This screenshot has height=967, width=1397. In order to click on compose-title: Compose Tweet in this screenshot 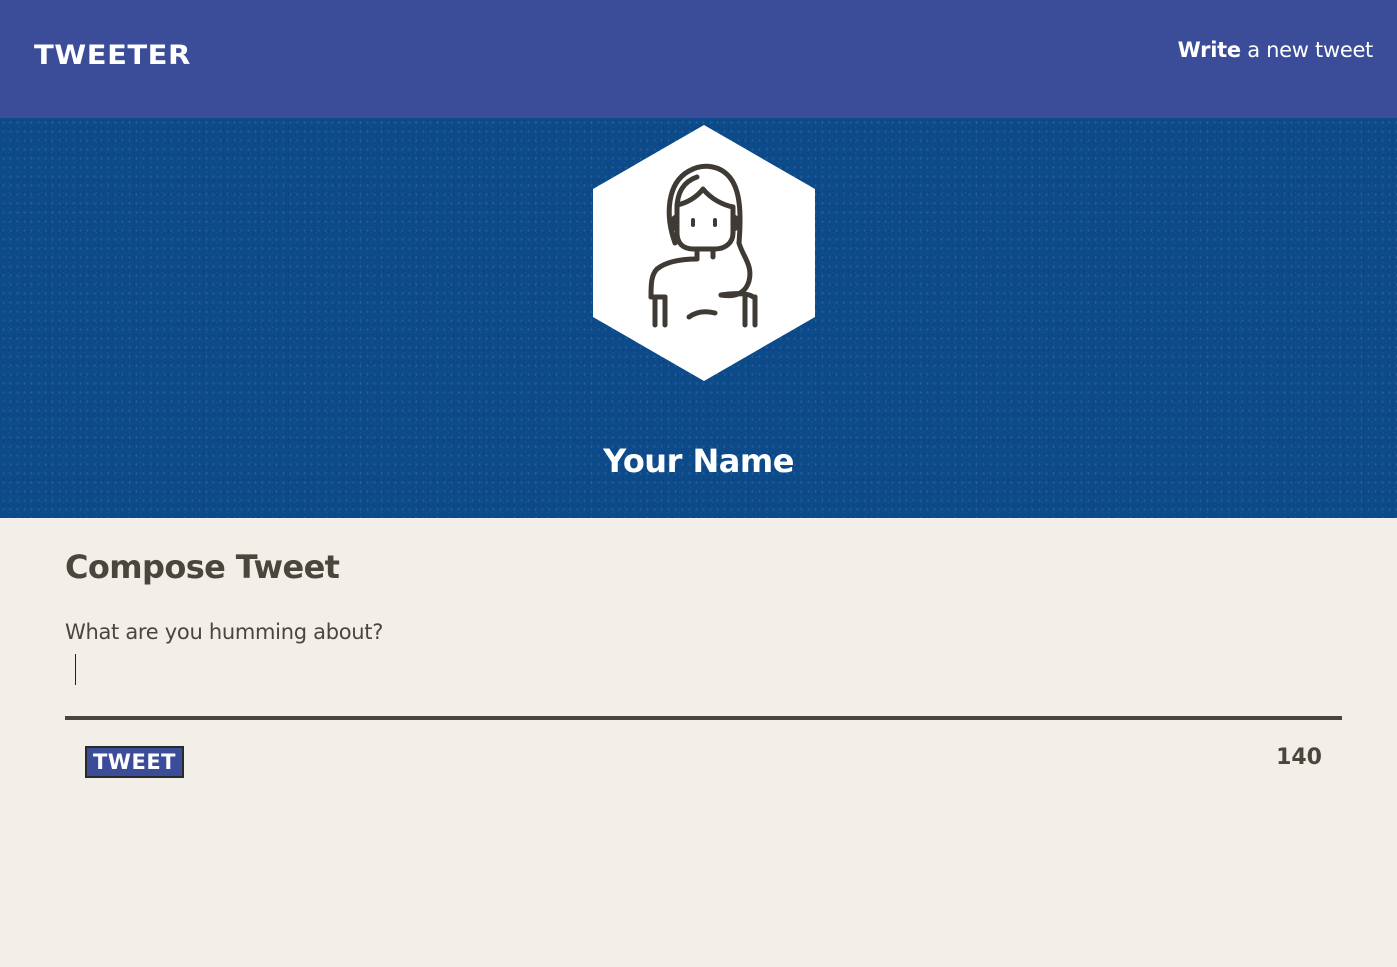, I will do `click(202, 567)`.